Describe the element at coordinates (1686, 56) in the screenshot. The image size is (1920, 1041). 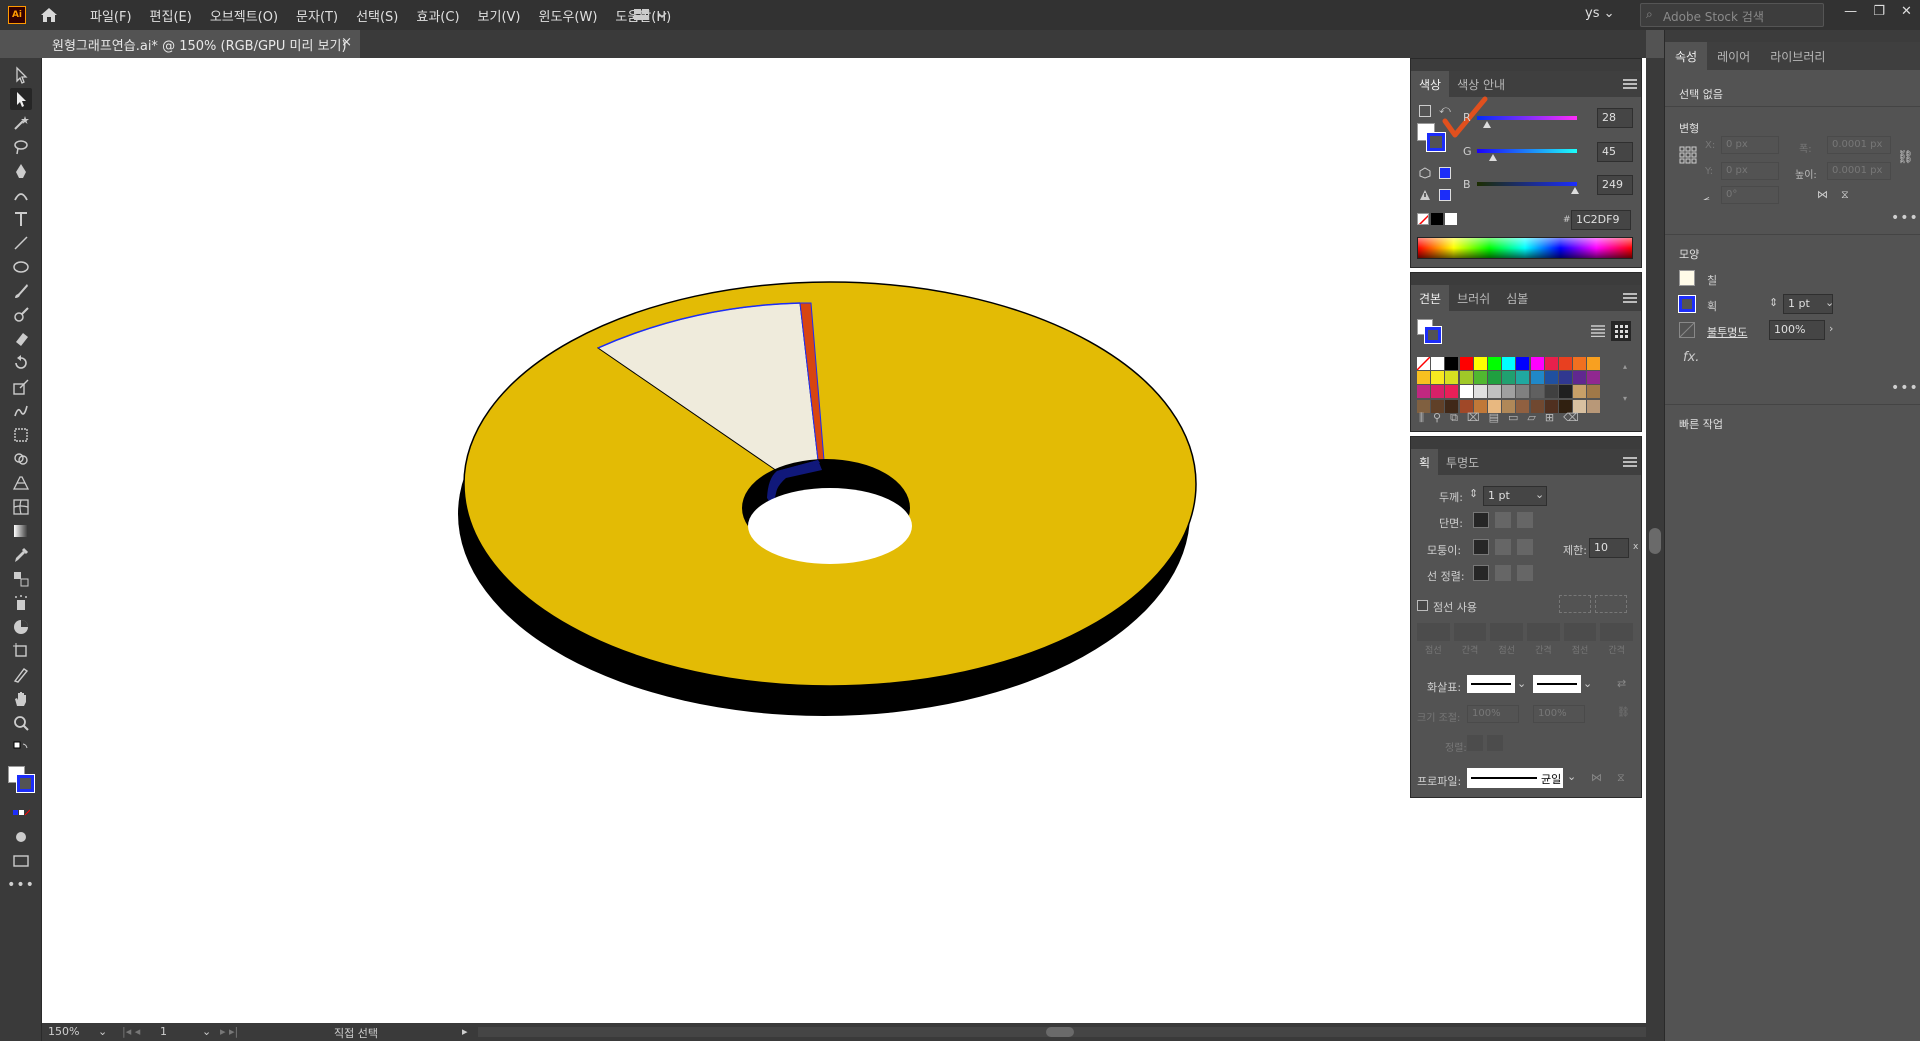
I see `tab-properties: 속성` at that location.